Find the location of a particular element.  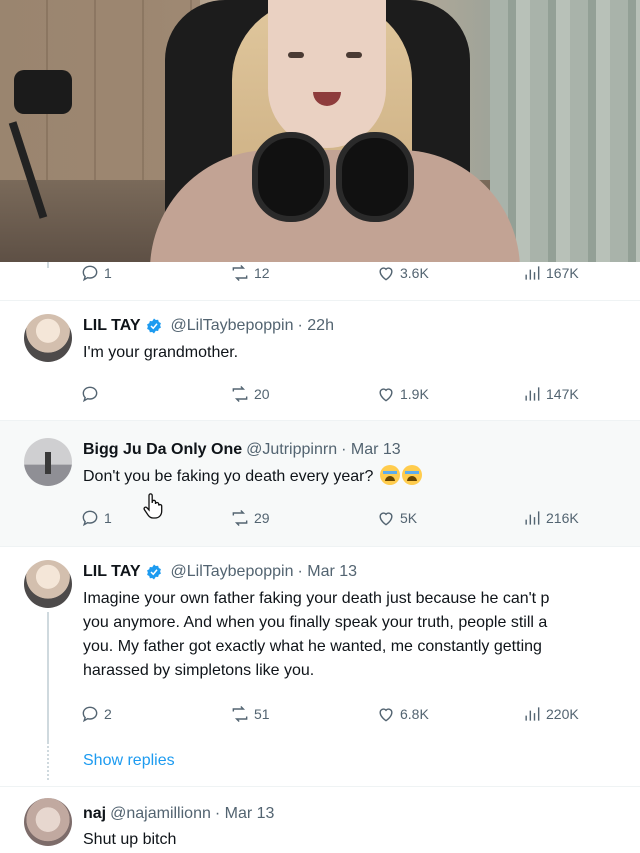

tweet-header: LIL TAY @LilTaybepoppin · Mar 13 is located at coordinates (220, 572).